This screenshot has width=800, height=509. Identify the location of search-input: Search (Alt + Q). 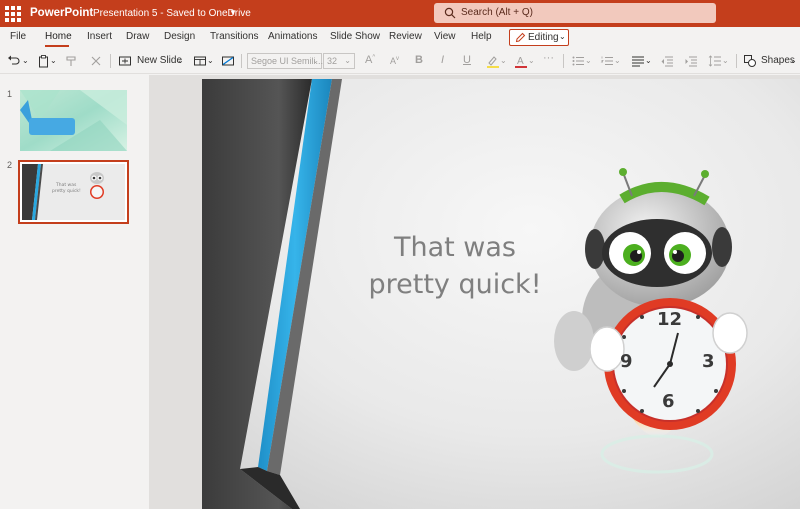
(497, 12).